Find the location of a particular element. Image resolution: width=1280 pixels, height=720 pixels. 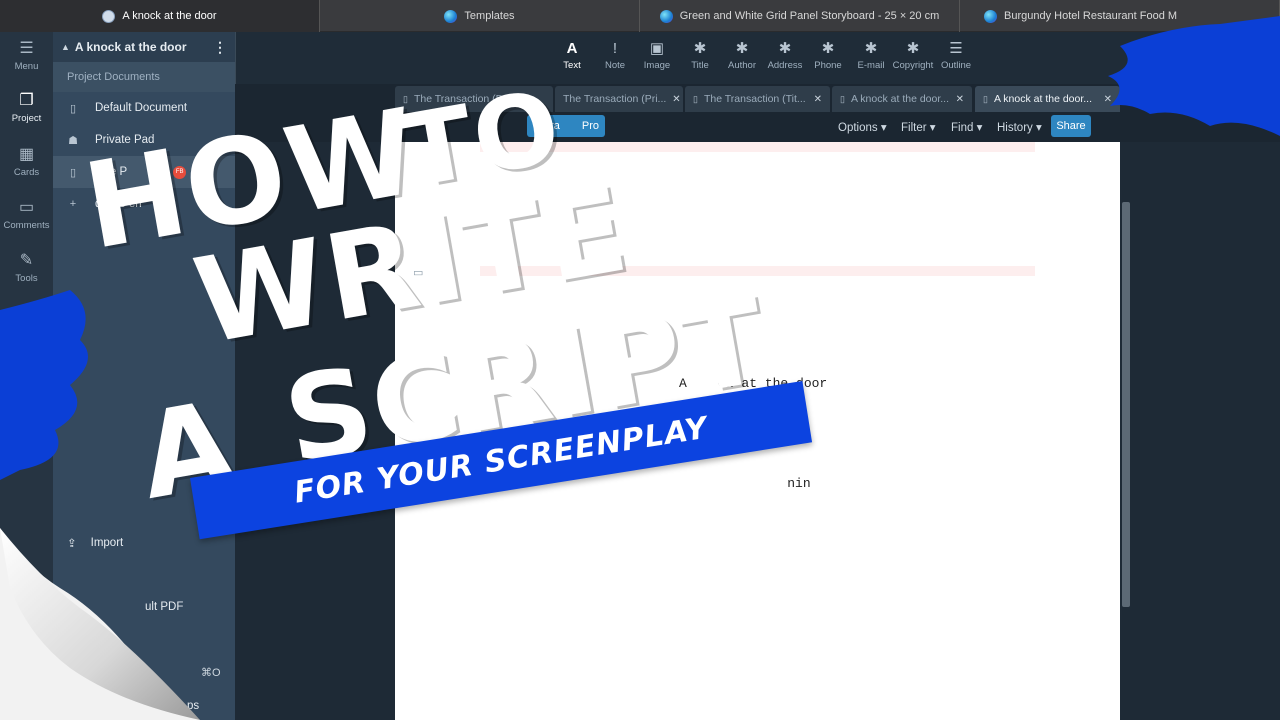

tool-label: Address is located at coordinates (785, 65).